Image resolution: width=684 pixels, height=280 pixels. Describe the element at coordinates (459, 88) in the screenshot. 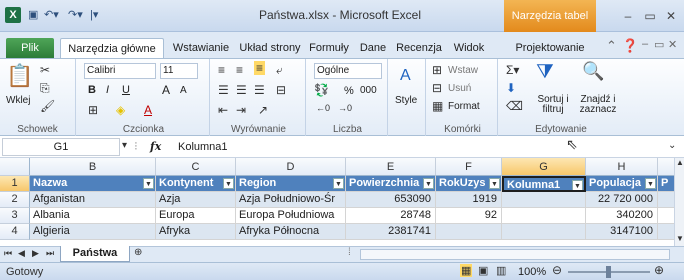

I see `delete-cells-button: Usuń` at that location.